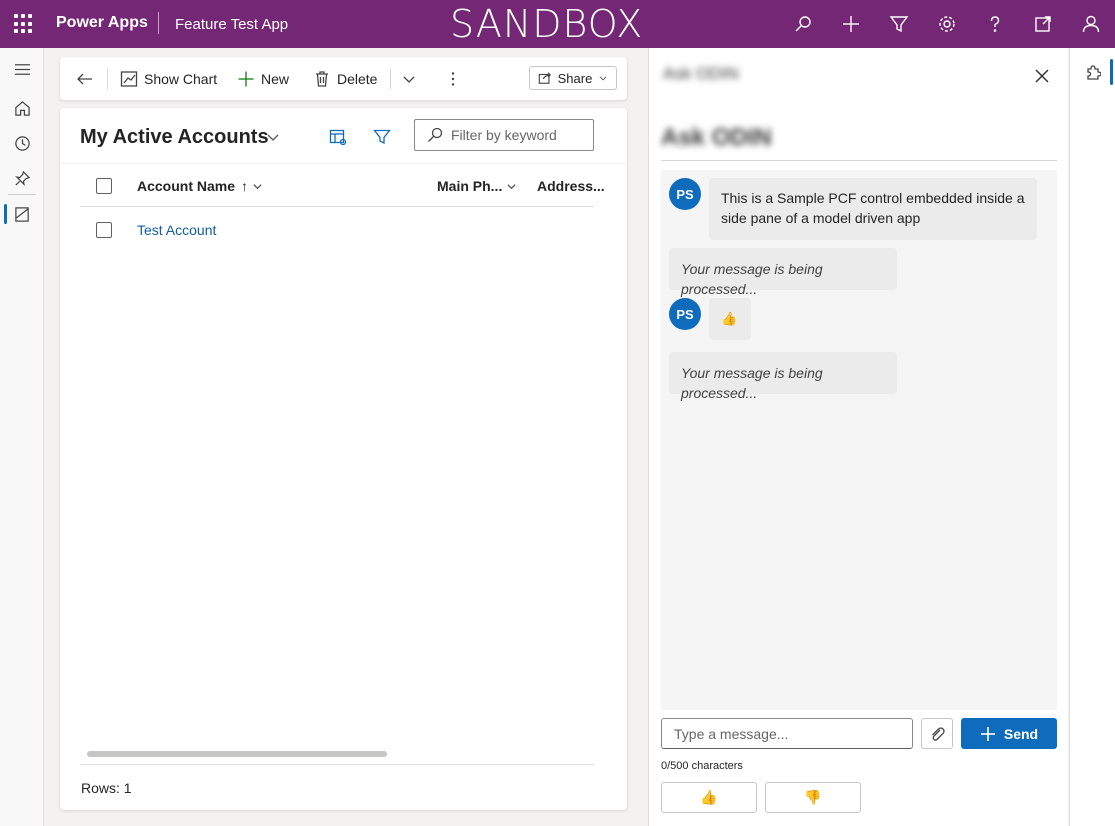 The height and width of the screenshot is (826, 1115). Describe the element at coordinates (343, 163) in the screenshot. I see `header-divider` at that location.